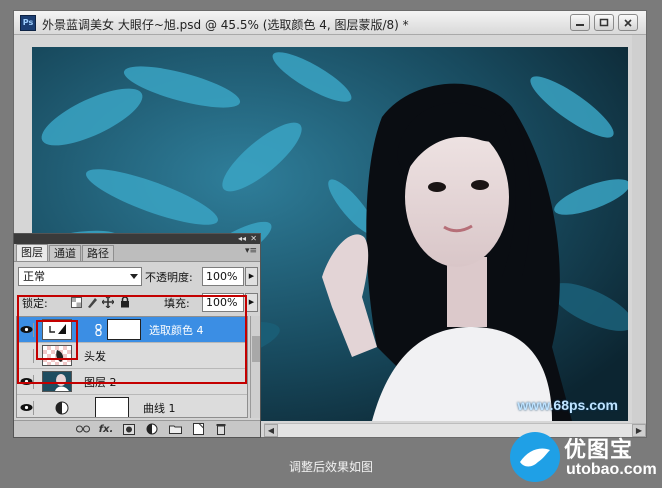 The width and height of the screenshot is (662, 488). I want to click on layers-bottom-toolbar: fx., so click(137, 428).